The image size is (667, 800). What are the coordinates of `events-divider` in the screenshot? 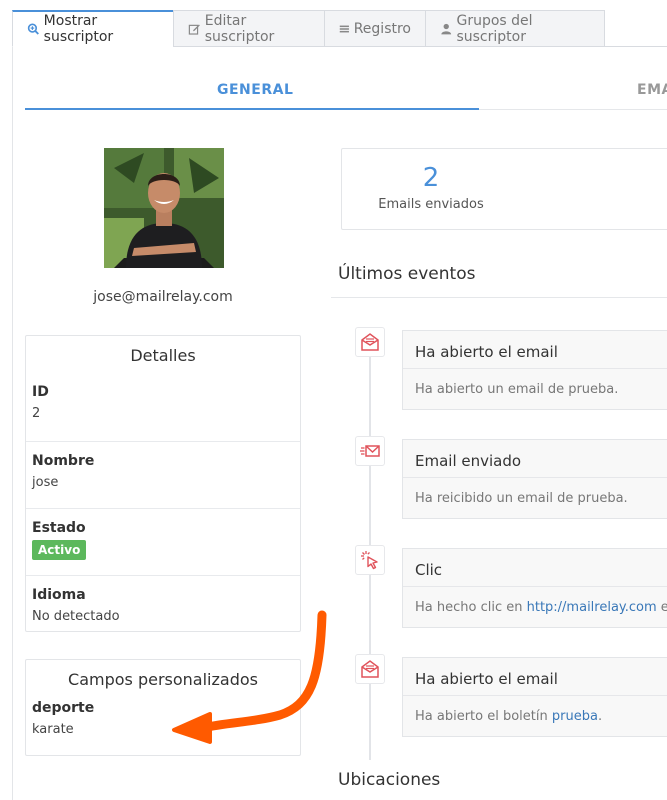 It's located at (499, 297).